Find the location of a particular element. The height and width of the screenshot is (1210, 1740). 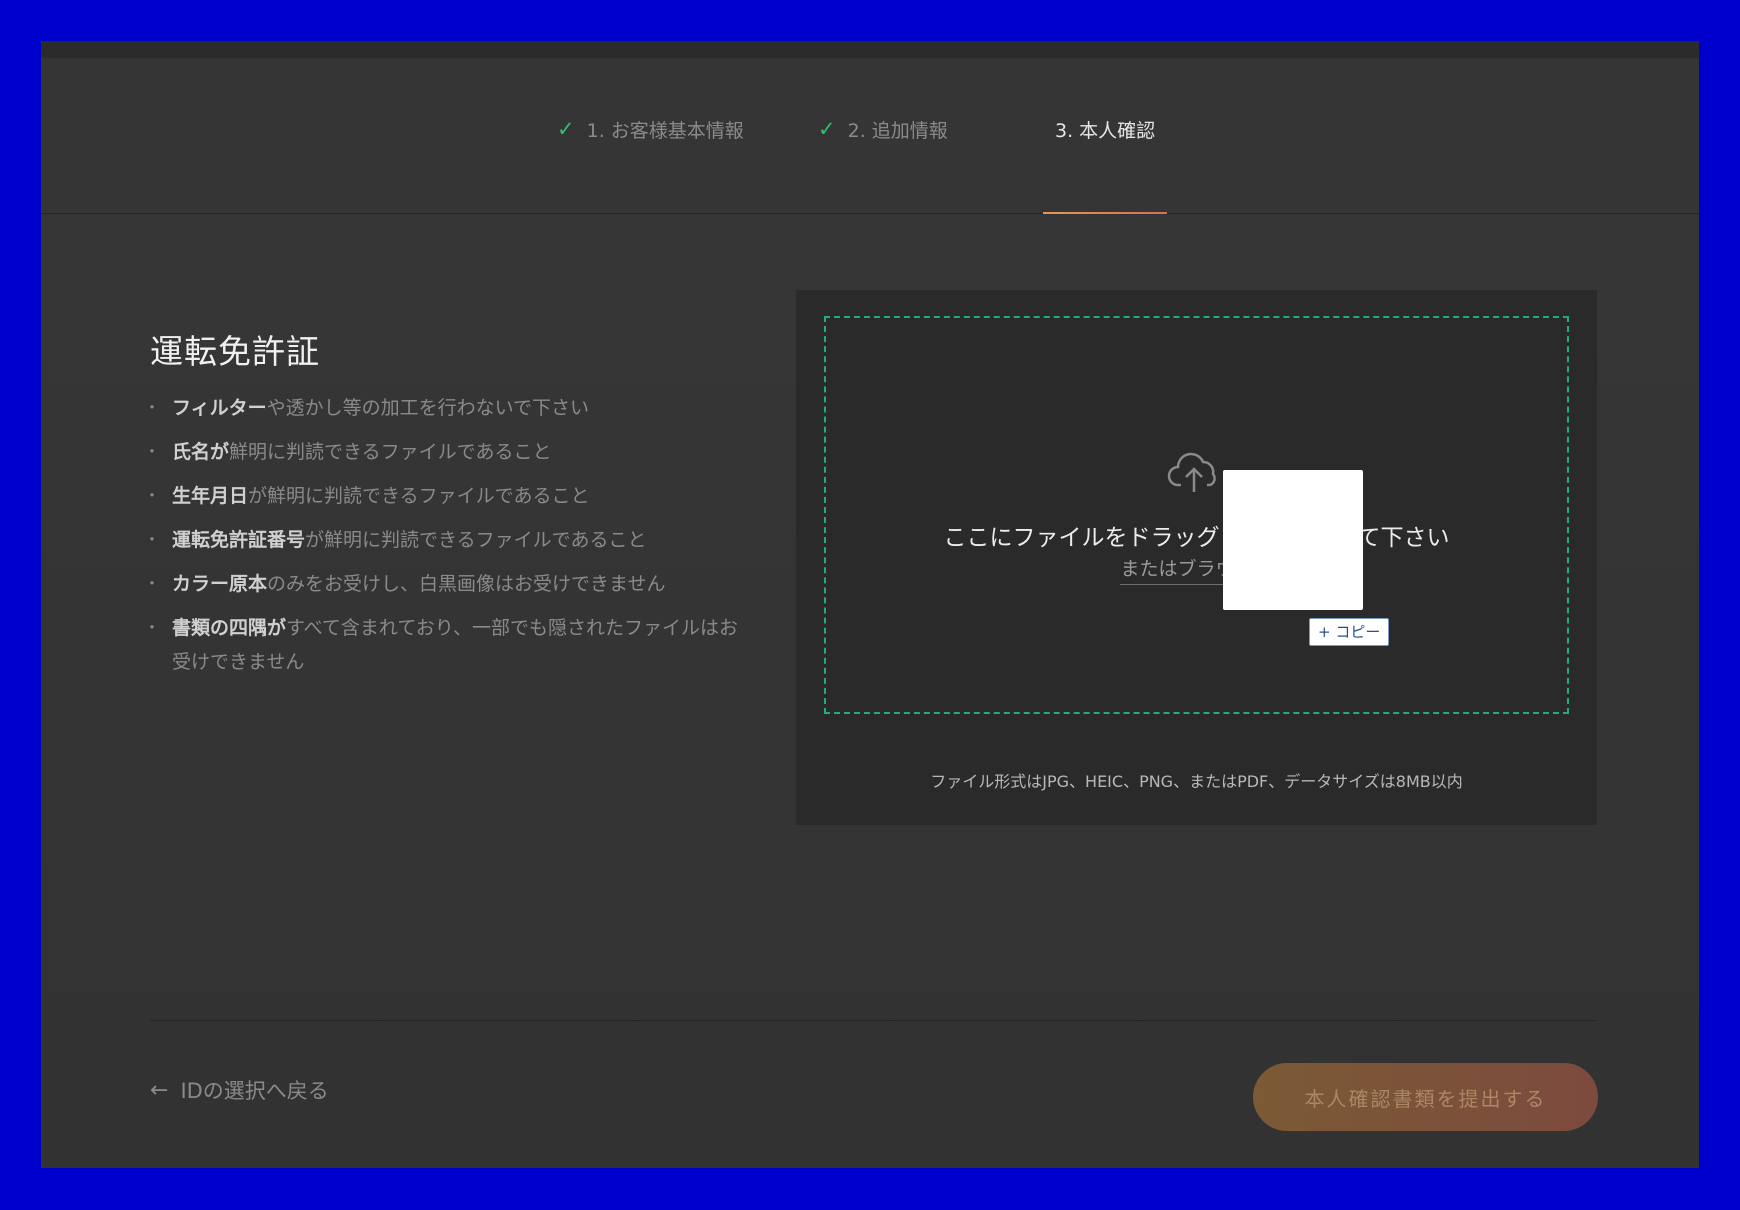

rule-text: のみをお受けし、白黒画像はお受けできません is located at coordinates (466, 584).